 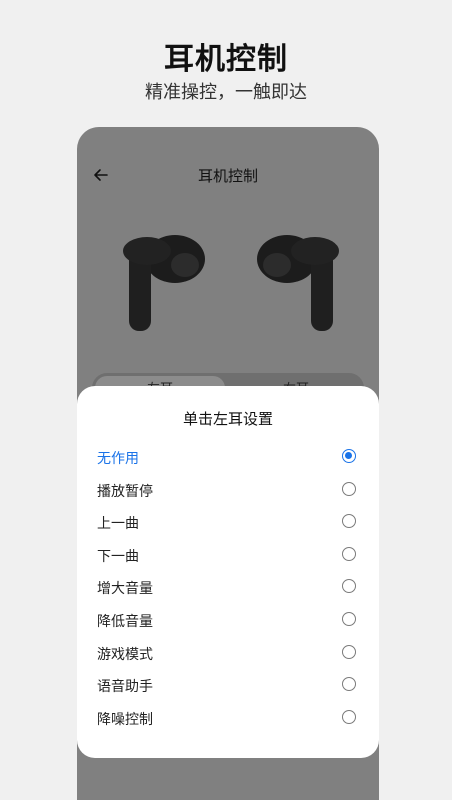 What do you see at coordinates (246, 408) in the screenshot?
I see `watermark-domain: .com` at bounding box center [246, 408].